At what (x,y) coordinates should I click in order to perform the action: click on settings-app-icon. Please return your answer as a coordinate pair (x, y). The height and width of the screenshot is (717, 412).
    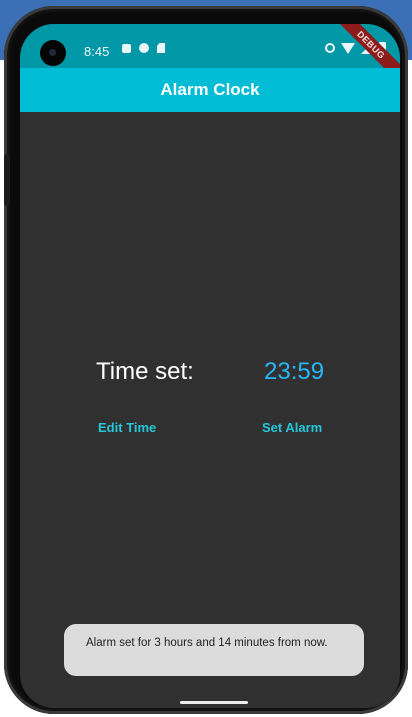
    Looking at the image, I should click on (144, 48).